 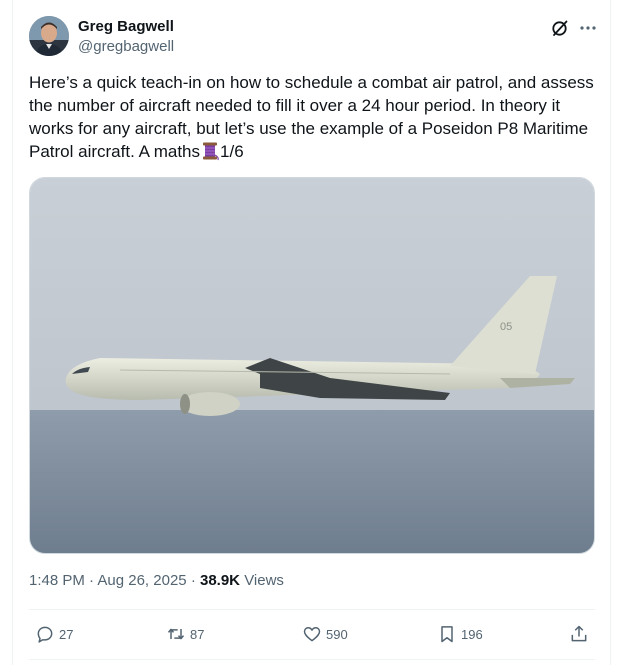 What do you see at coordinates (588, 28) in the screenshot?
I see `more-icon` at bounding box center [588, 28].